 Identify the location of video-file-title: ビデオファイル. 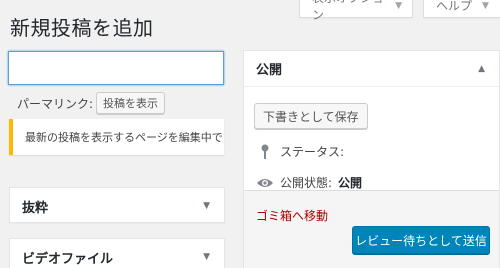
(68, 259).